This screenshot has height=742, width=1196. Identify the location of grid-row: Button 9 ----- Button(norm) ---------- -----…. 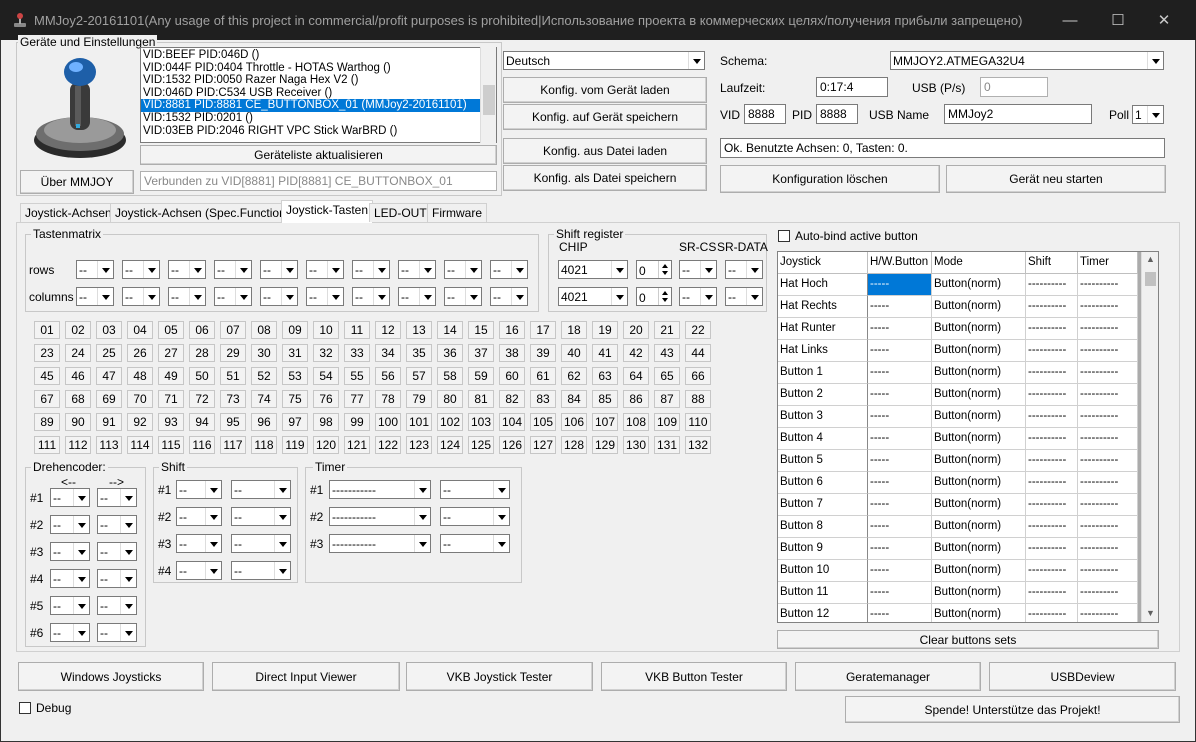
(958, 549).